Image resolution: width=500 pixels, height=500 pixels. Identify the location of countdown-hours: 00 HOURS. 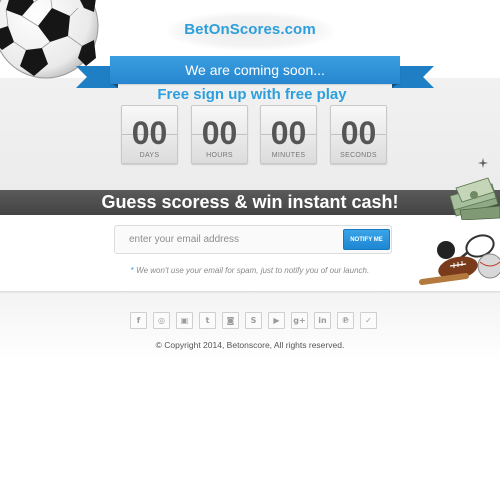
(219, 134).